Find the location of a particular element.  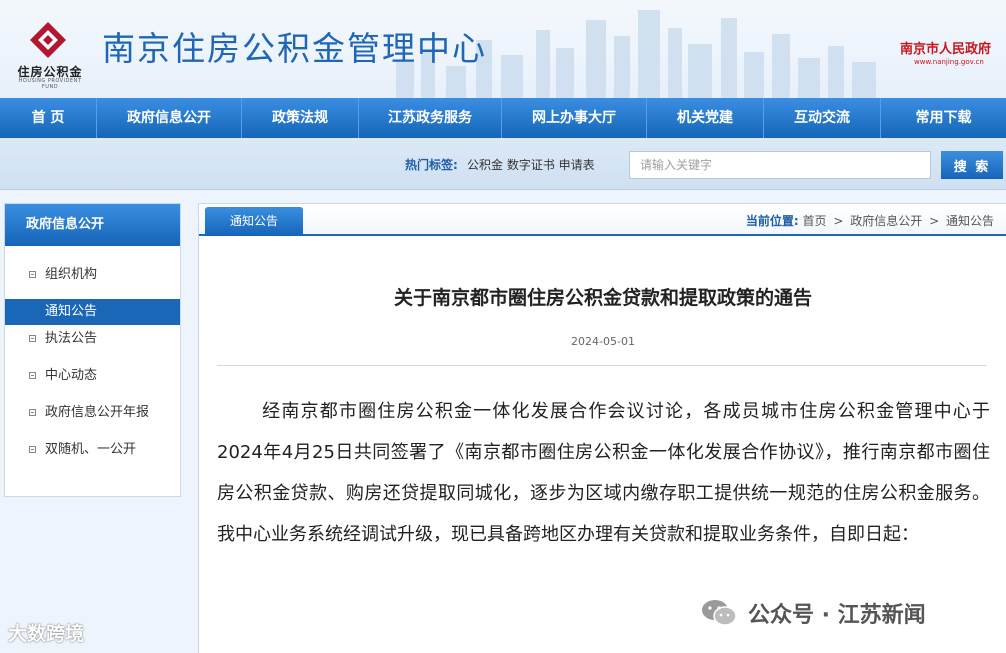

divider is located at coordinates (602, 365).